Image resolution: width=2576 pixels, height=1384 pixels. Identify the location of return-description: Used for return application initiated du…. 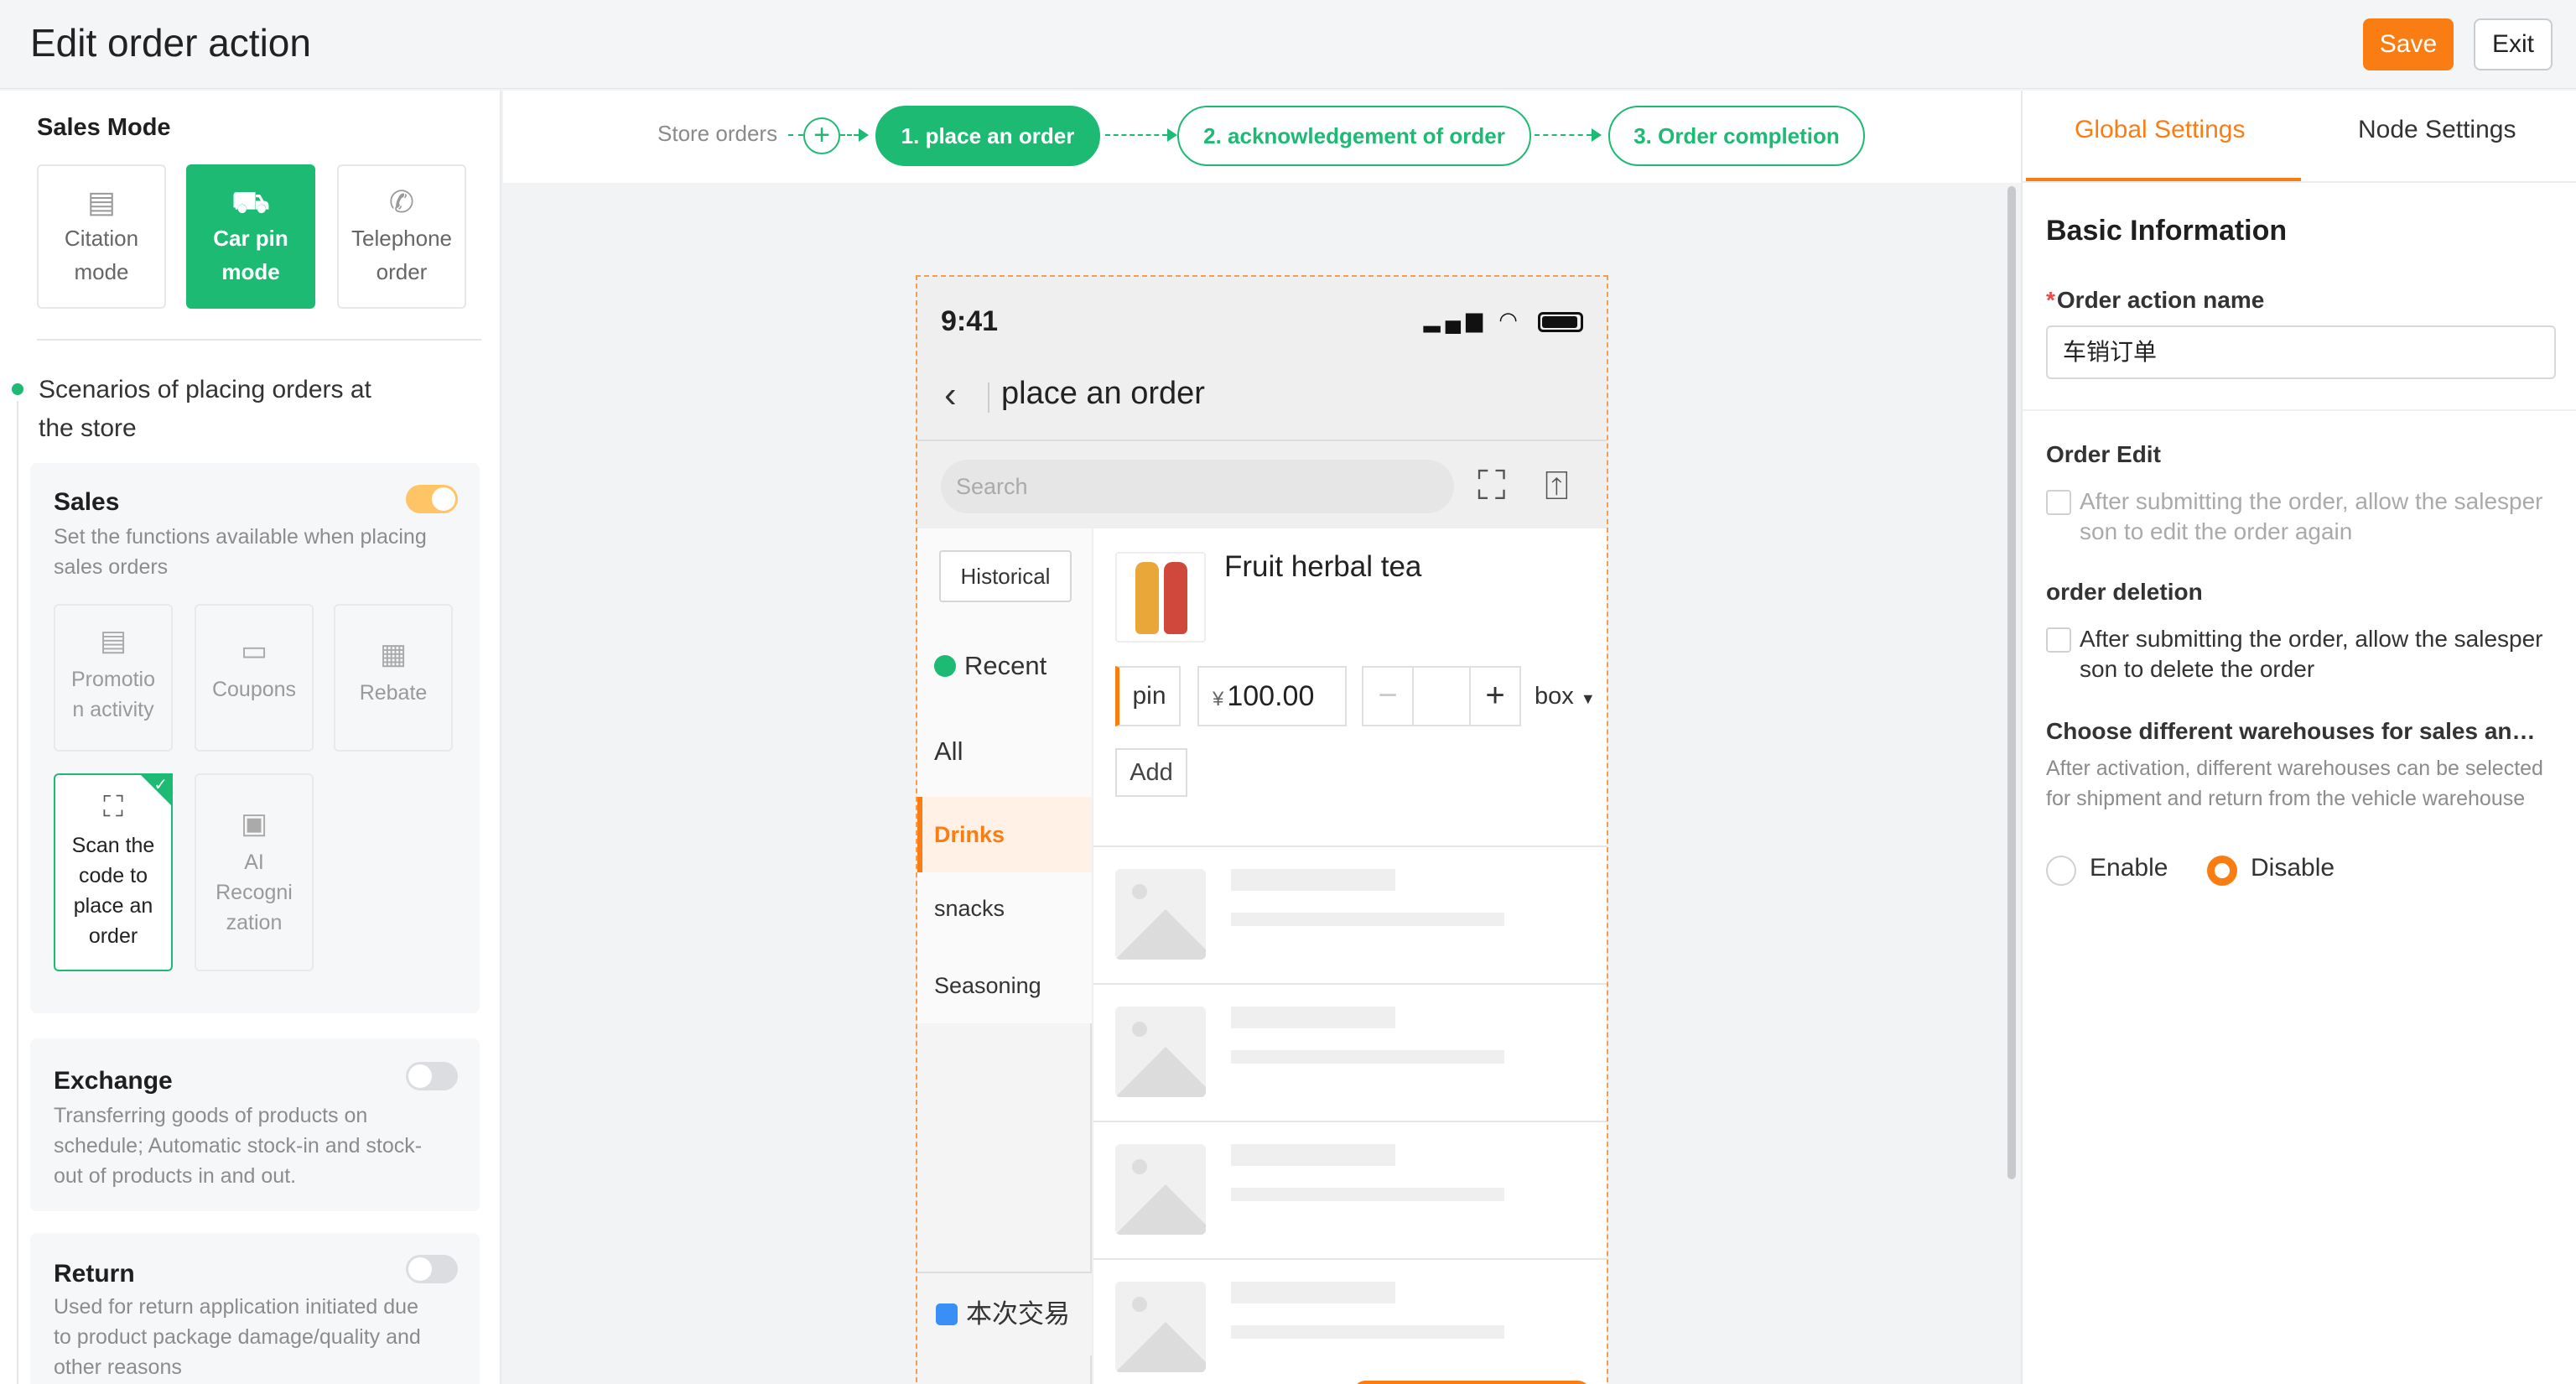
(237, 1337).